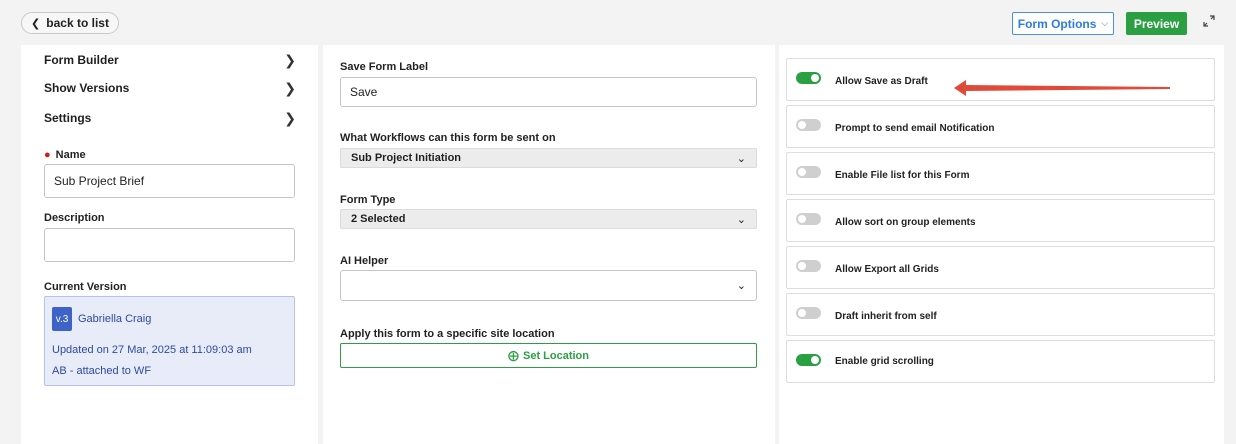  I want to click on sidebar-item-settings: Settings ❯, so click(170, 118).